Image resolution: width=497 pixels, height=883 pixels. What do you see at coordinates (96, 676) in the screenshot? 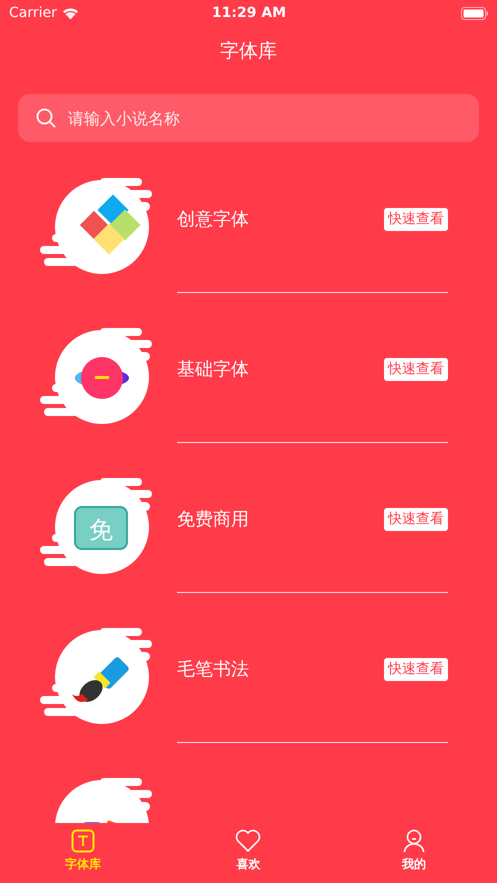
I see `brush-icon` at bounding box center [96, 676].